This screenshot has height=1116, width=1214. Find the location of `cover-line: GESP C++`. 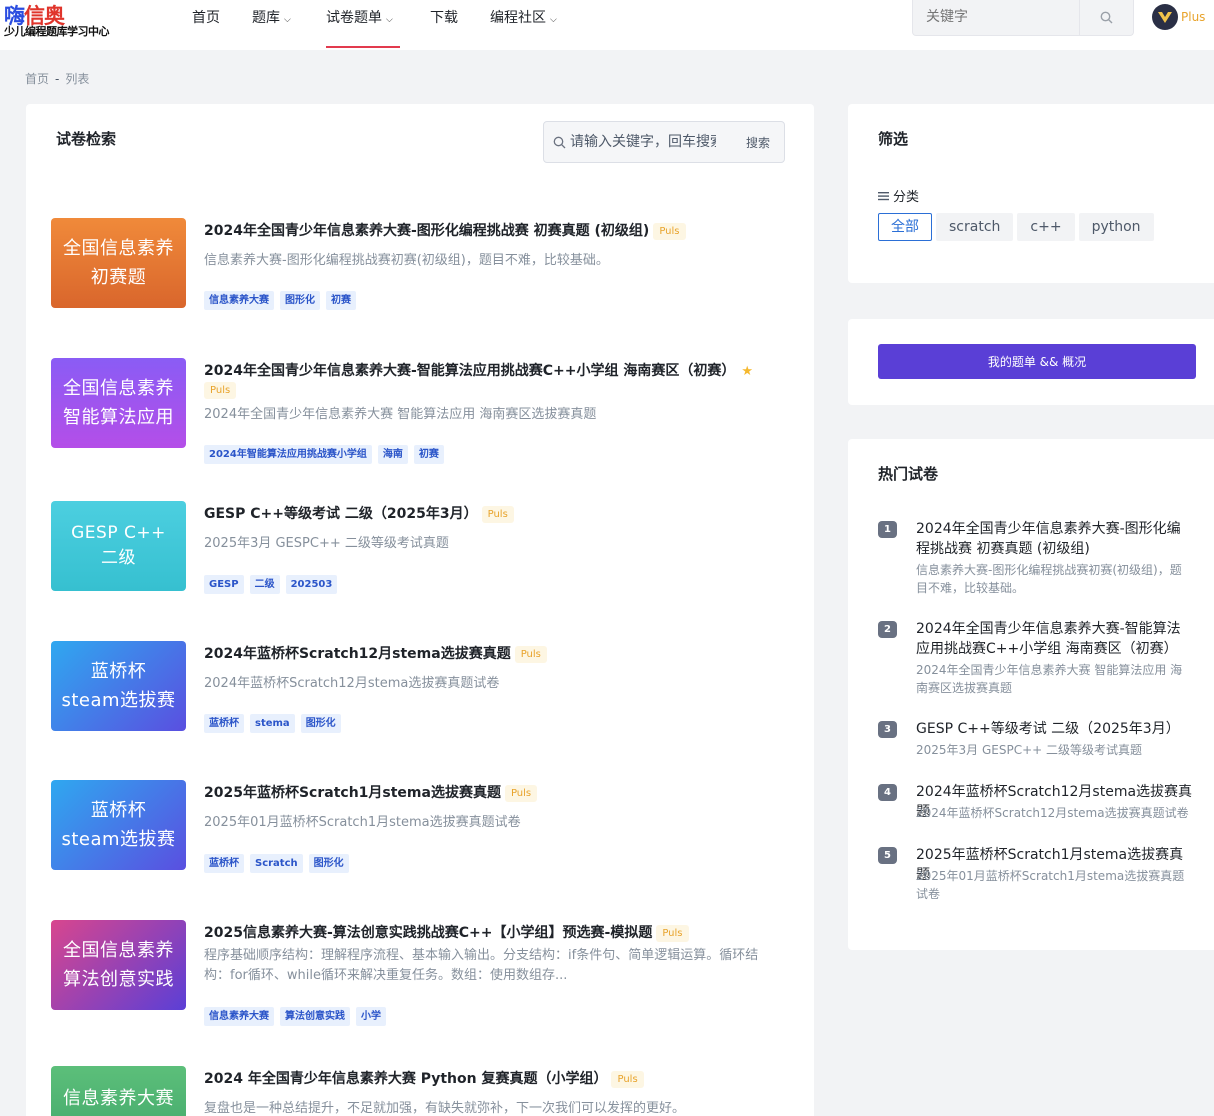

cover-line: GESP C++ is located at coordinates (118, 533).